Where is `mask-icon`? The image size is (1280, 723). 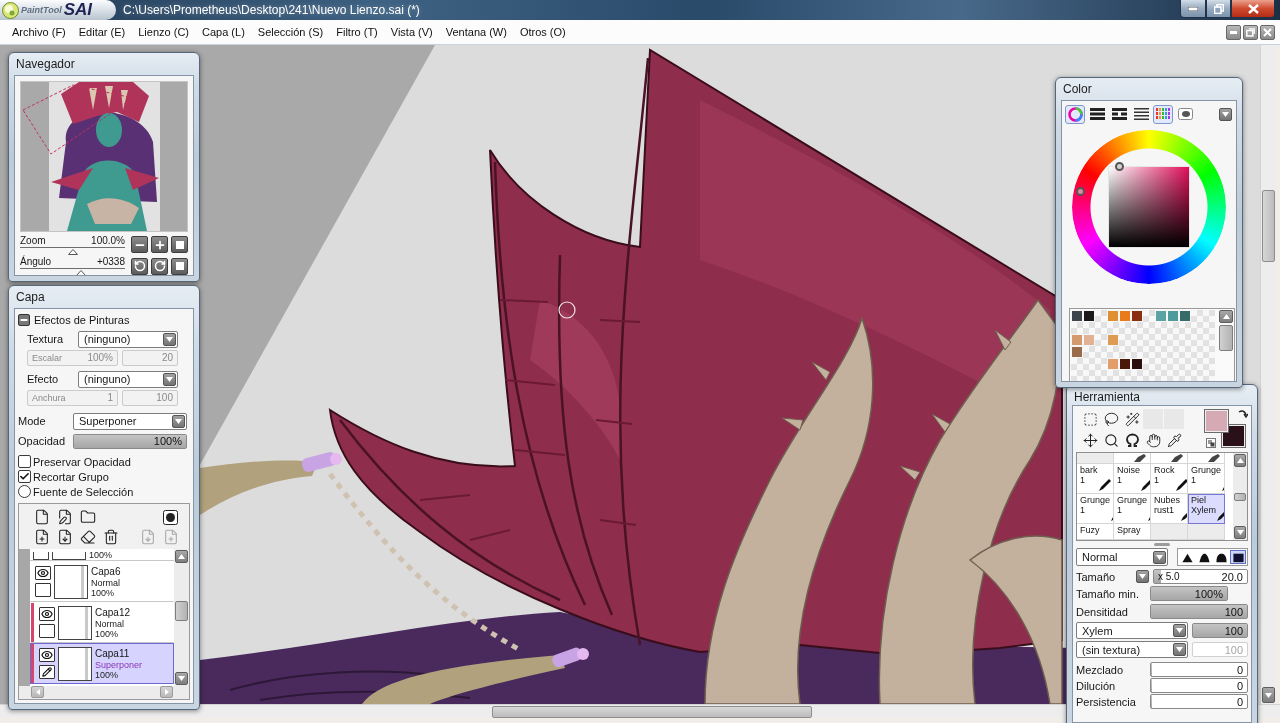
mask-icon is located at coordinates (170, 517).